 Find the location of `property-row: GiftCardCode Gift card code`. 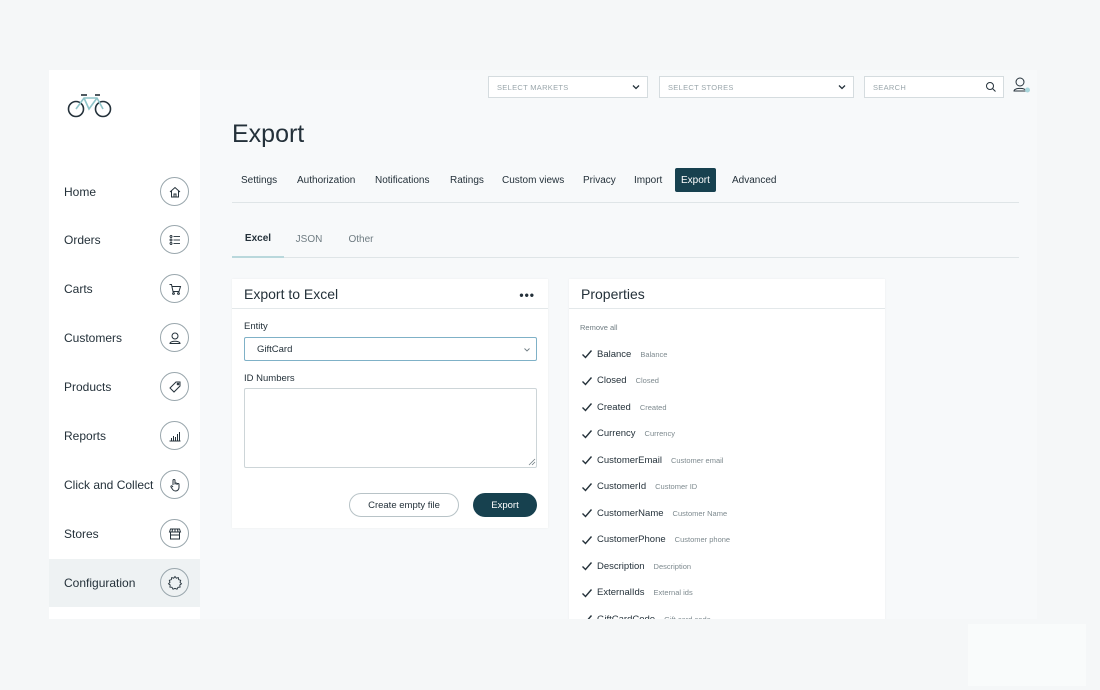

property-row: GiftCardCode Gift card code is located at coordinates (646, 615).